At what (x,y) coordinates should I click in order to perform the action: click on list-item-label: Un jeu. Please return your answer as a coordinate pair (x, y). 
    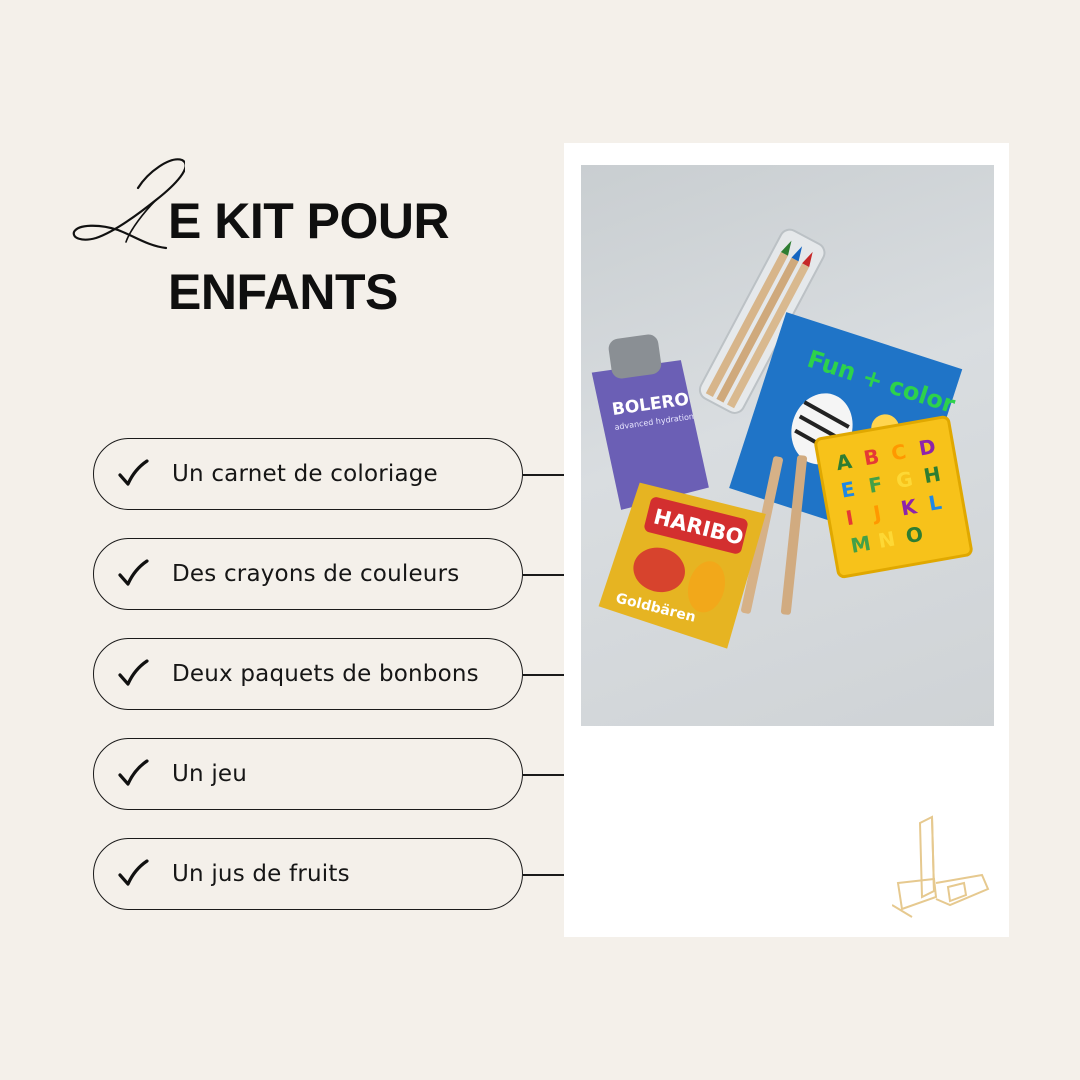
    Looking at the image, I should click on (210, 774).